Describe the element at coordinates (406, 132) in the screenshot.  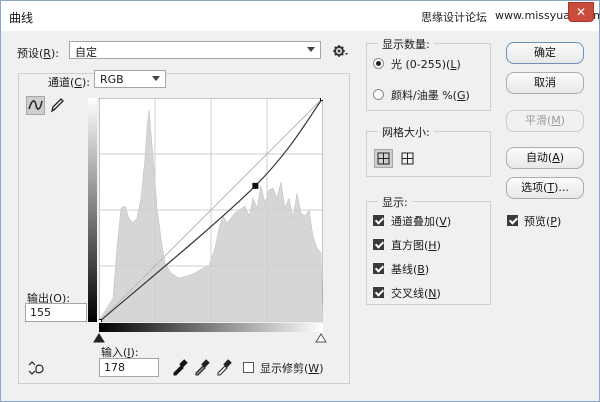
I see `grid-size-title: 网格大小:` at that location.